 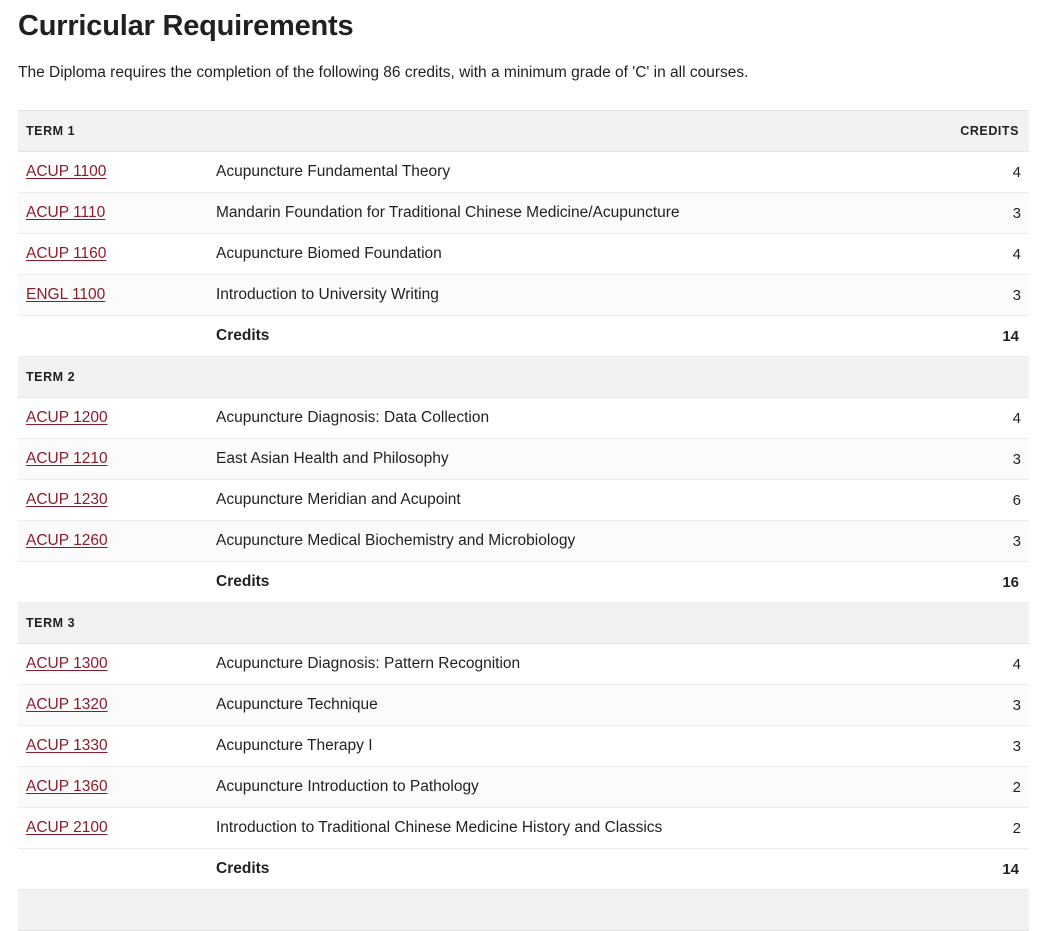 I want to click on table-row: ACUP 1320 Acupuncture Technique 3, so click(x=523, y=705).